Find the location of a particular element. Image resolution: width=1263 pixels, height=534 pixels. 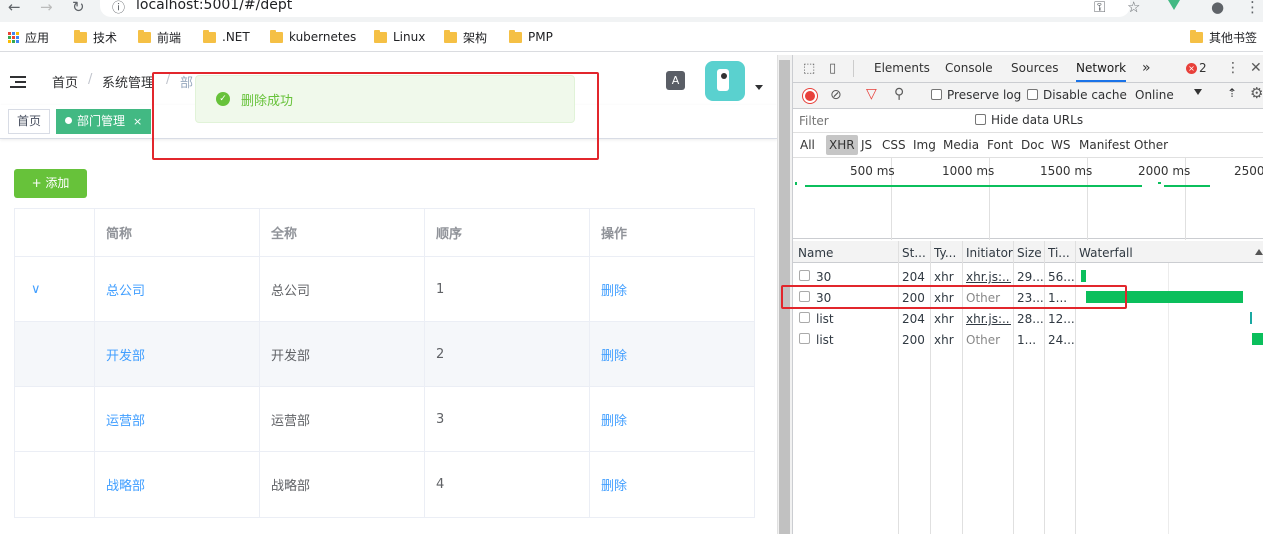

type-filter-manifest: Manifest is located at coordinates (1104, 145).